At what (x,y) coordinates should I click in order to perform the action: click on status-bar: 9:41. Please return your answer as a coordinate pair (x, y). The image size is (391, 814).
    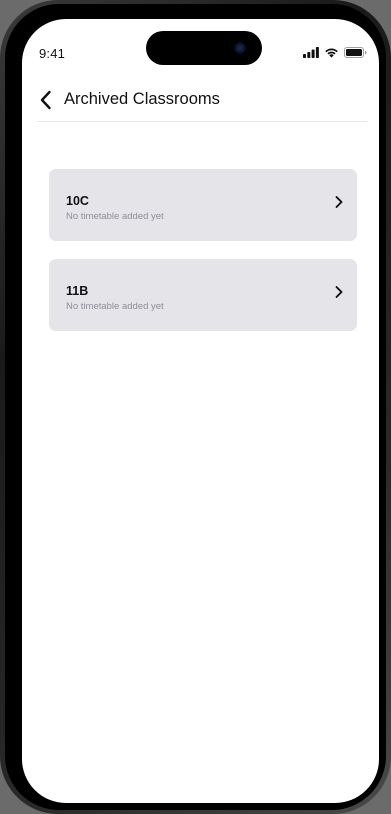
    Looking at the image, I should click on (200, 46).